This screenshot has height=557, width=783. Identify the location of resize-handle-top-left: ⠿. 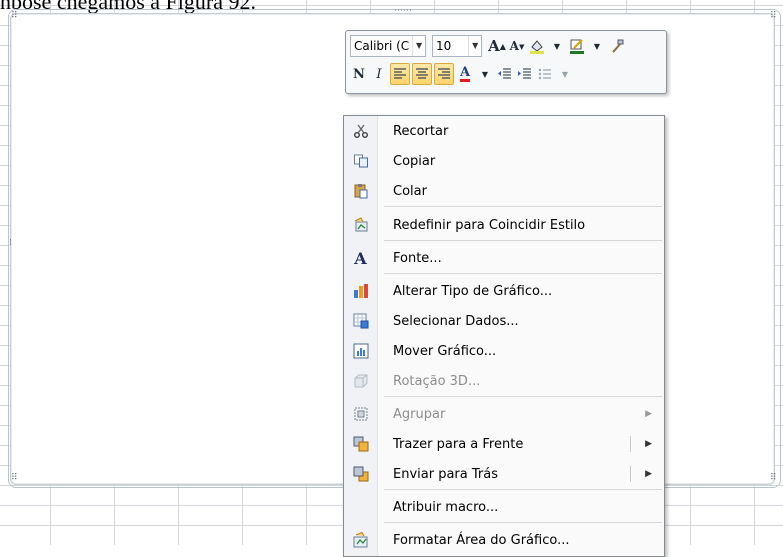
(14, 16).